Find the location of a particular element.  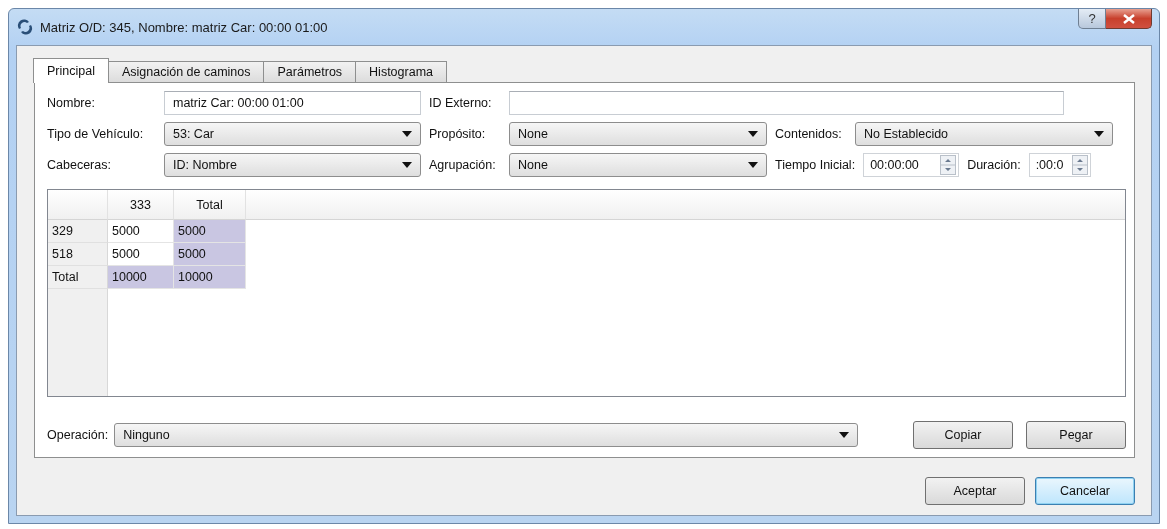

field-label: Tipo de Vehículo: is located at coordinates (96, 134).